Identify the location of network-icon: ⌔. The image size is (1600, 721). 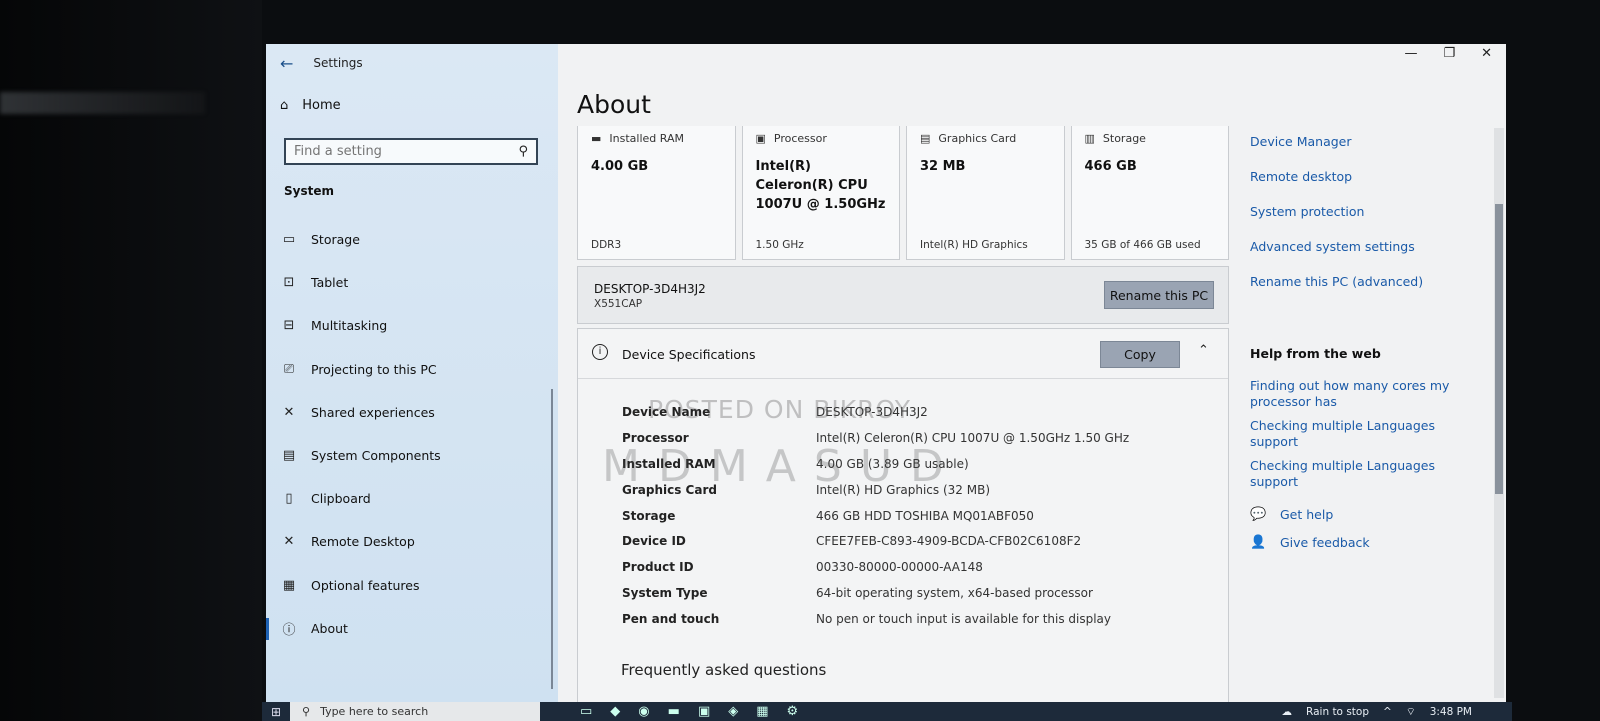
(1411, 712).